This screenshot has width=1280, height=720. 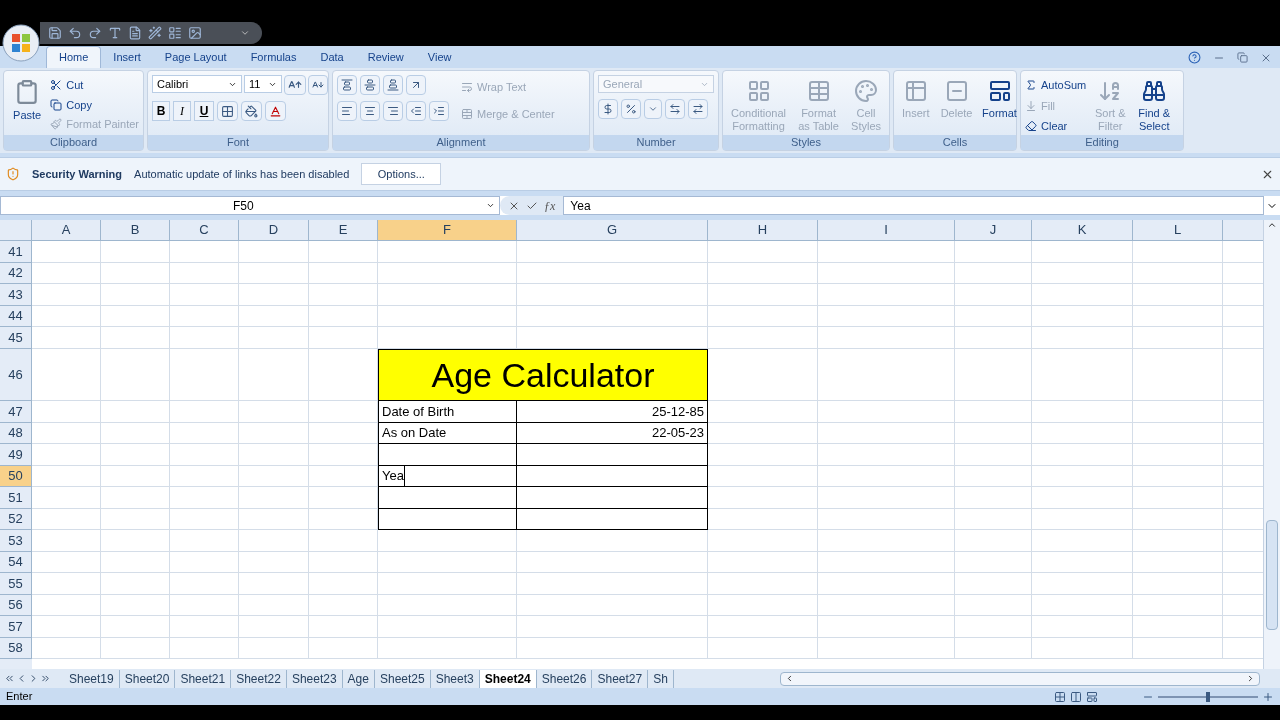 What do you see at coordinates (95, 33) in the screenshot?
I see `redo-icon` at bounding box center [95, 33].